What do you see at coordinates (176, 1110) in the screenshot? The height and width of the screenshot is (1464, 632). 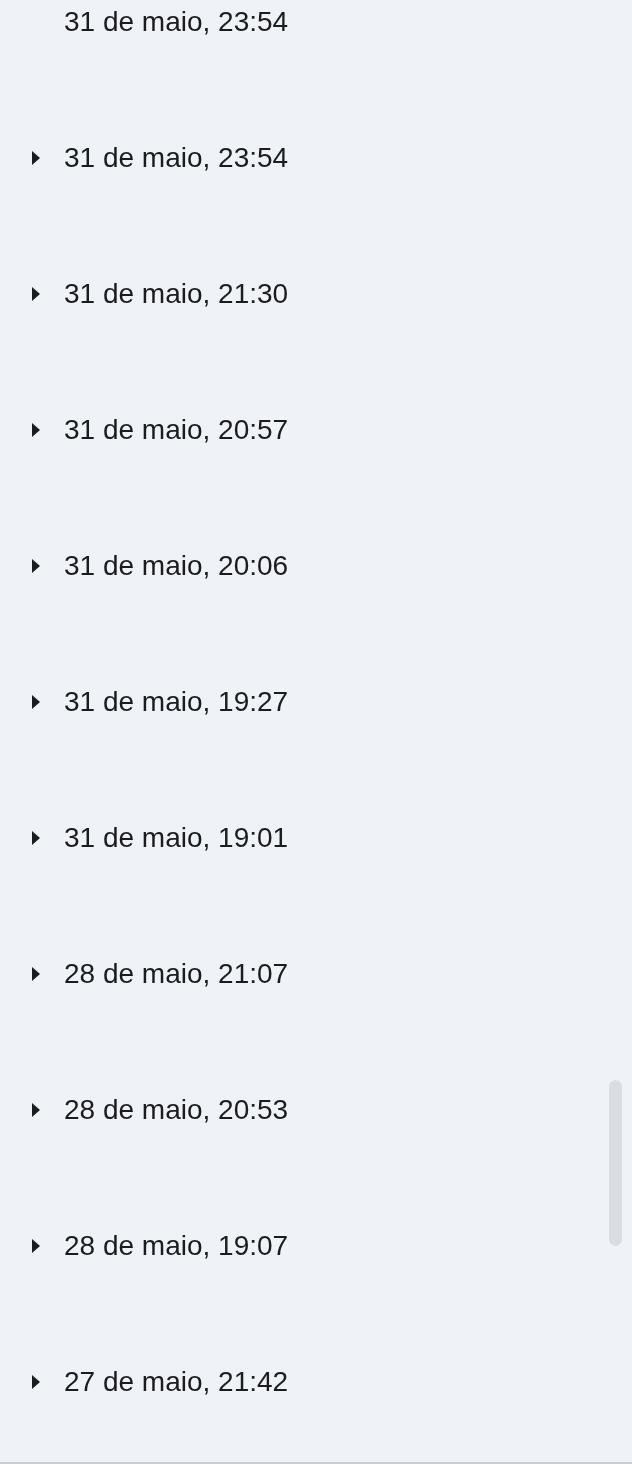 I see `version-timestamp: 28 de maio, 20:53` at bounding box center [176, 1110].